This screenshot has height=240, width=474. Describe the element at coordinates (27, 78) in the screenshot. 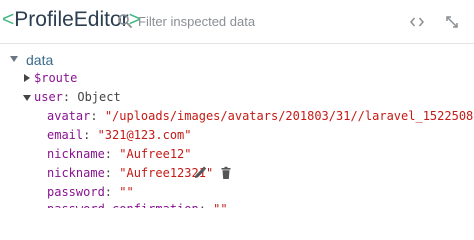

I see `expand-arrow-icon` at that location.